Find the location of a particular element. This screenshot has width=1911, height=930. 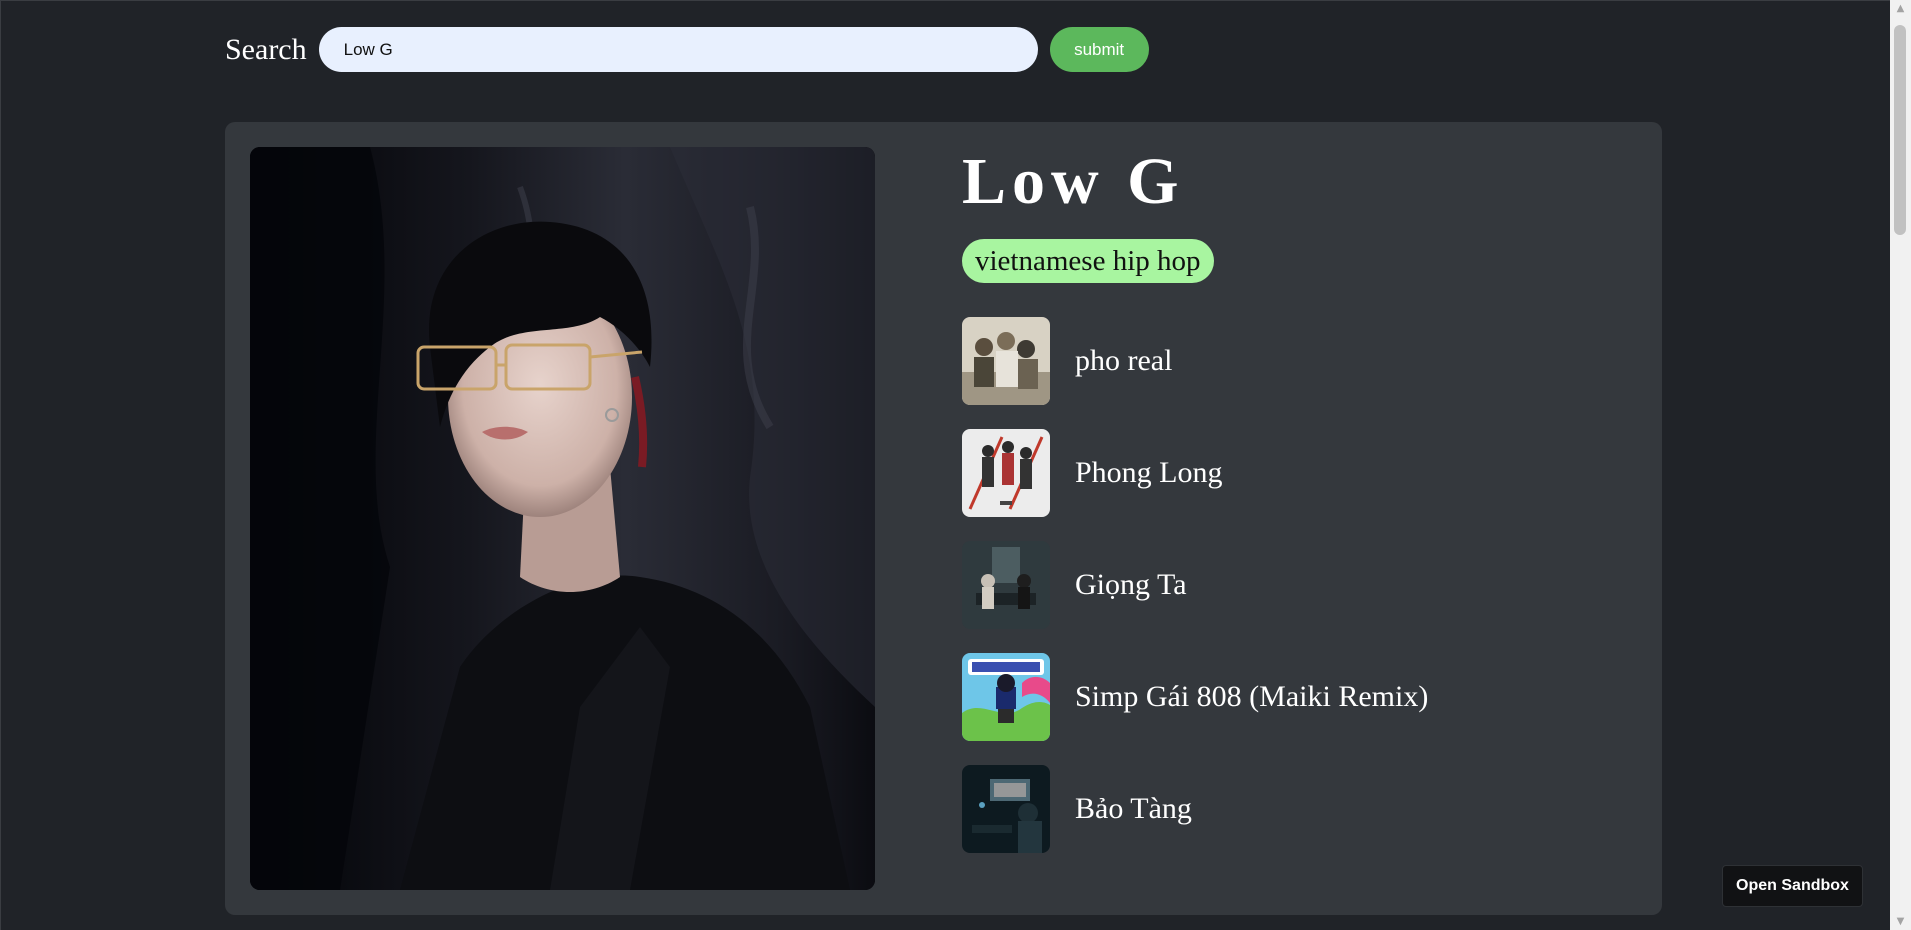

scroll-down-arrow-icon: ▼ is located at coordinates (1900, 921).